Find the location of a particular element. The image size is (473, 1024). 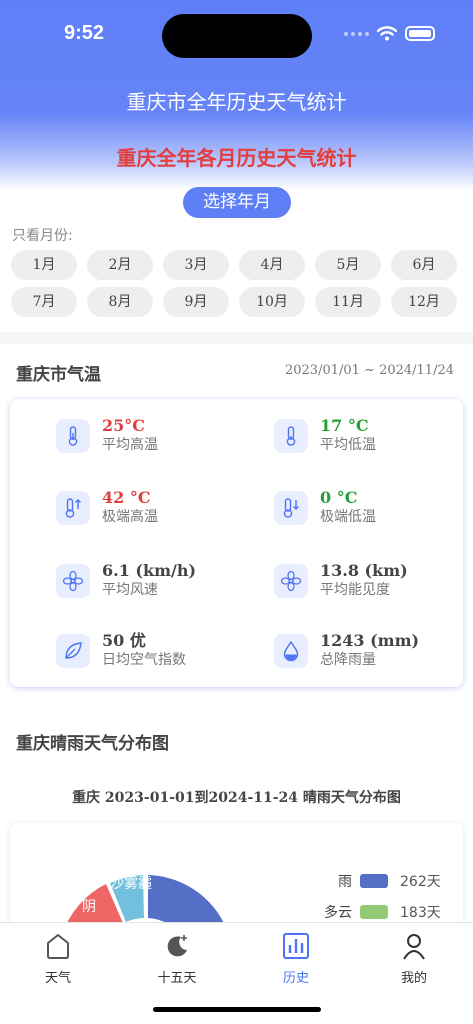

stat-label: 平均高温 is located at coordinates (130, 445).